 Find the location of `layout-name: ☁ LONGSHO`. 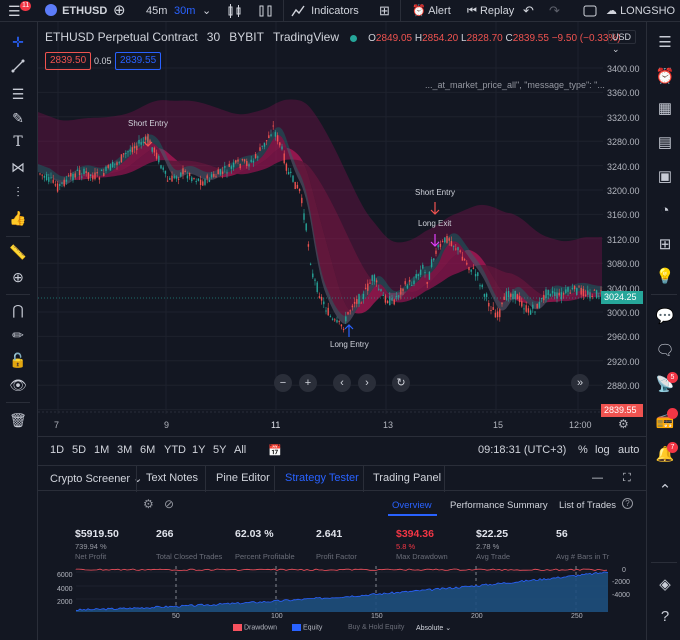

layout-name: ☁ LONGSHO is located at coordinates (640, 11).